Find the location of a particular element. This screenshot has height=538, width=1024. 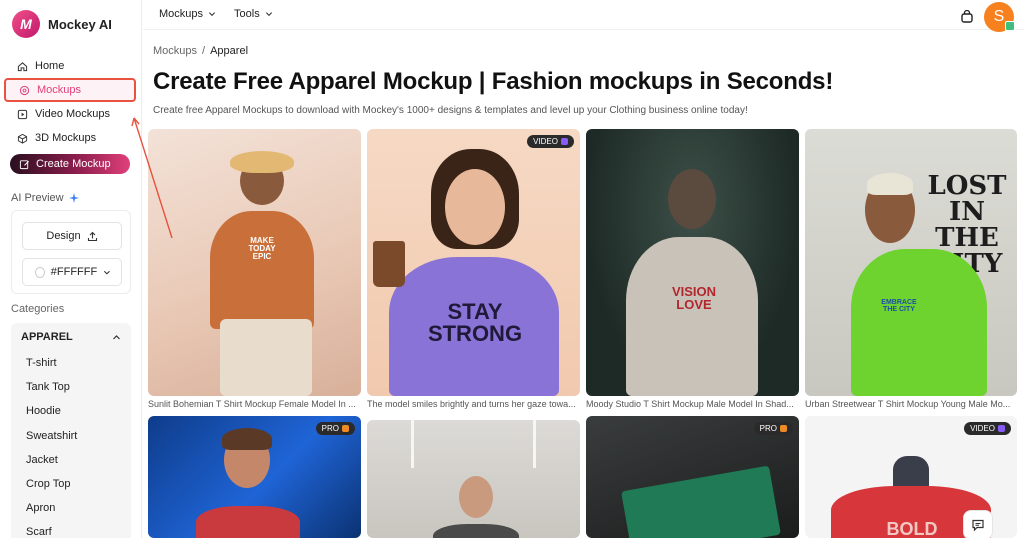

design-upload-button: Design is located at coordinates (72, 236).